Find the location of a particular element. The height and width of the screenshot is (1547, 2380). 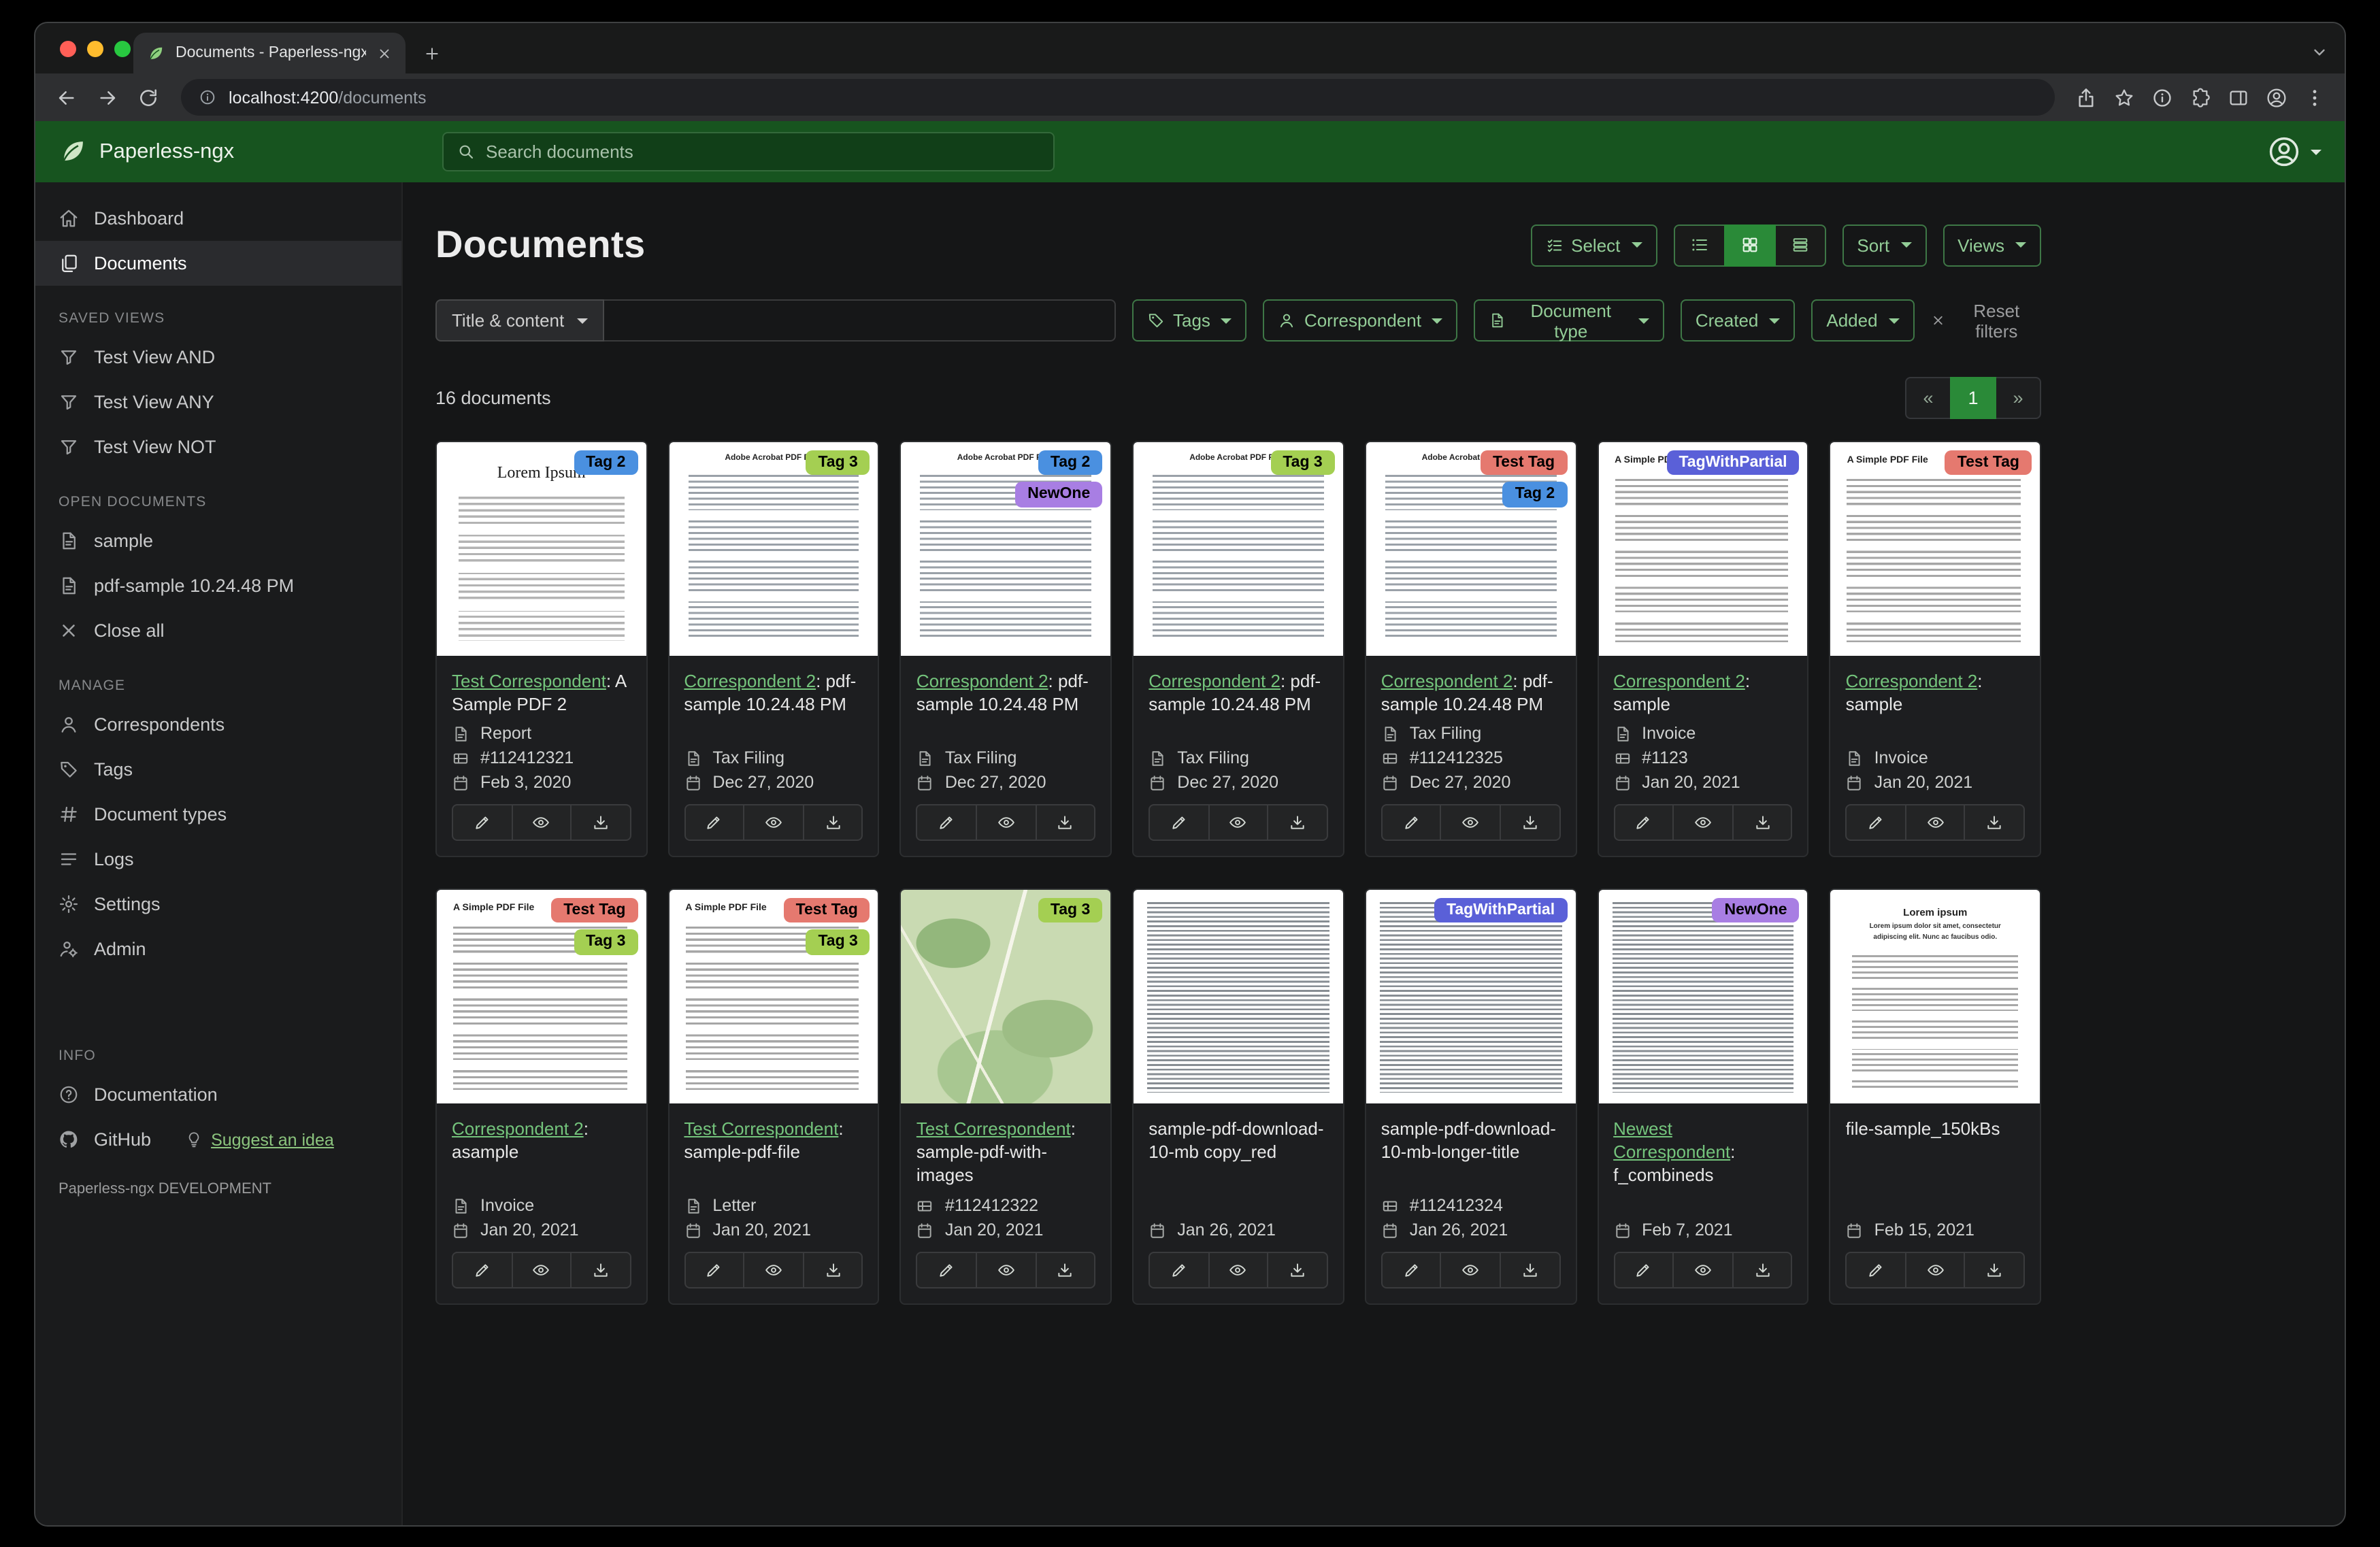

document-thumbnail: Adobe Acrobat PDF Files Tag 3 is located at coordinates (1238, 549).